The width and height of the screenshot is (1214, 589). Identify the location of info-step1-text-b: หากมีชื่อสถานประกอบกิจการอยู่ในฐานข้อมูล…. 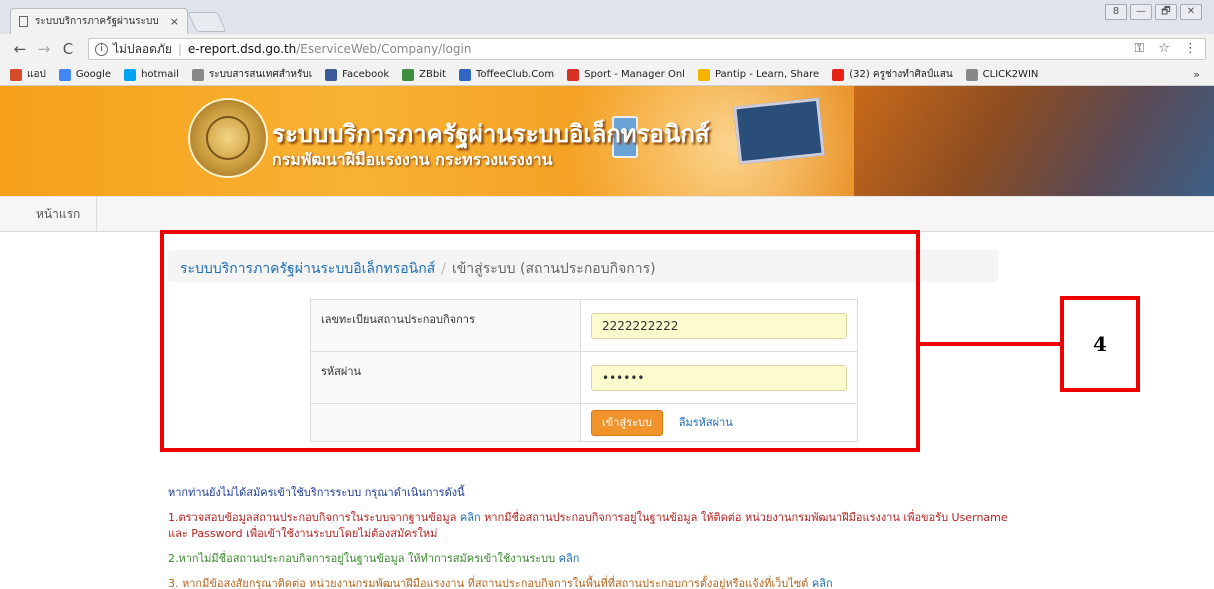
(746, 517).